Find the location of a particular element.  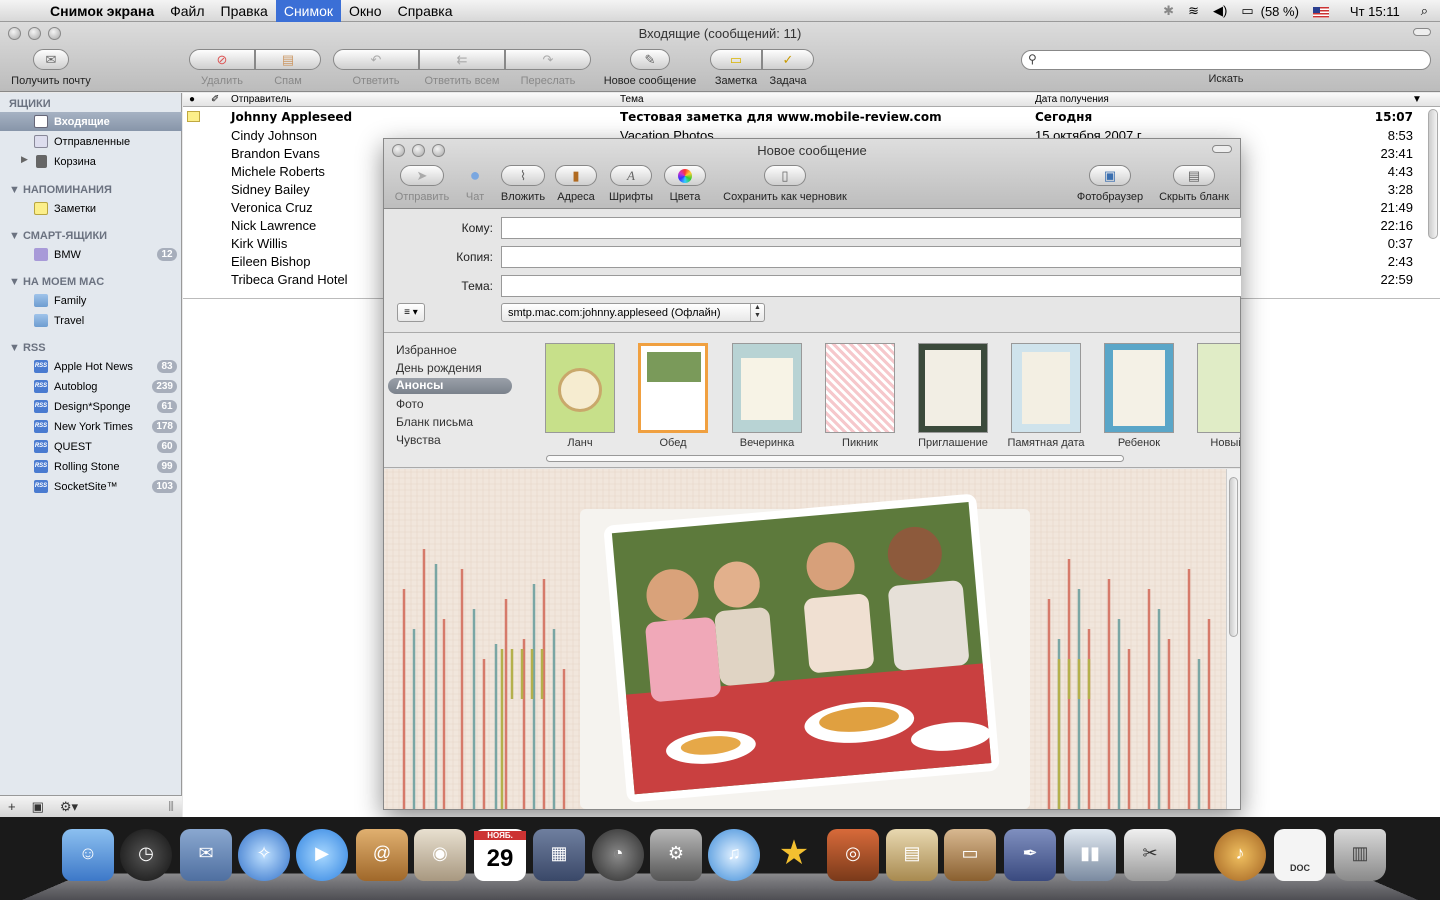

forward-button: ↷ Переслать is located at coordinates (548, 68).